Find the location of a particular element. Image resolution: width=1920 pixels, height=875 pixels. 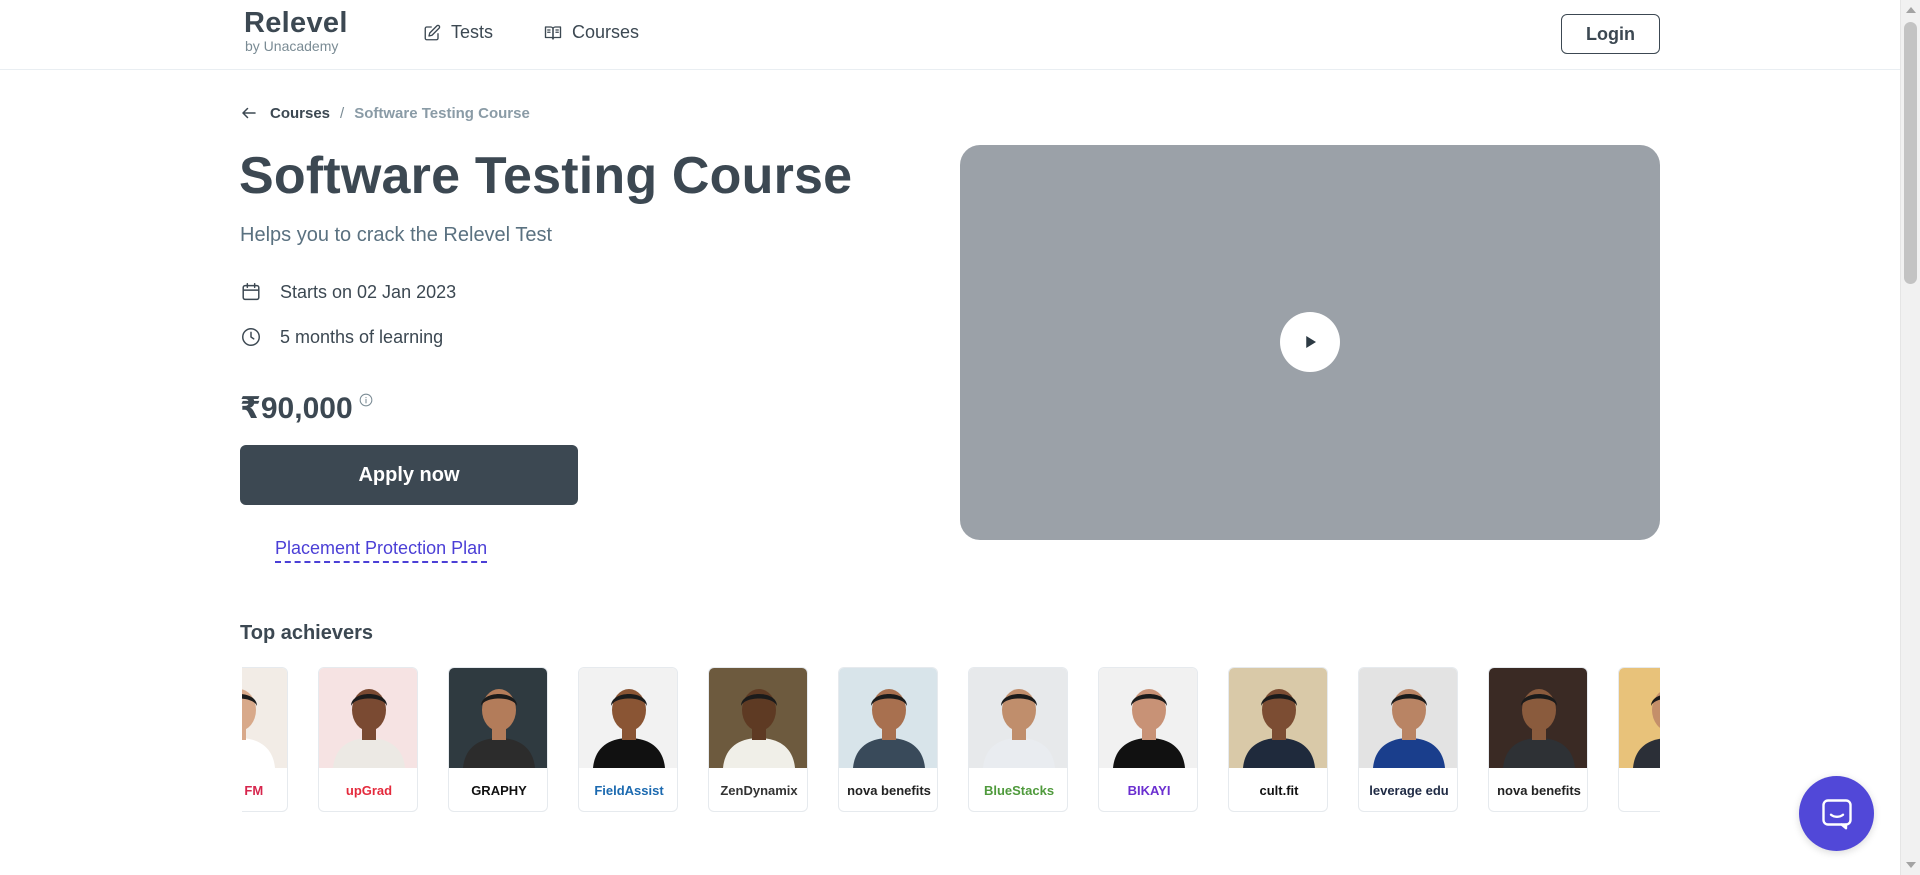

achiever-company-logo: ZenDynamix is located at coordinates (759, 790).